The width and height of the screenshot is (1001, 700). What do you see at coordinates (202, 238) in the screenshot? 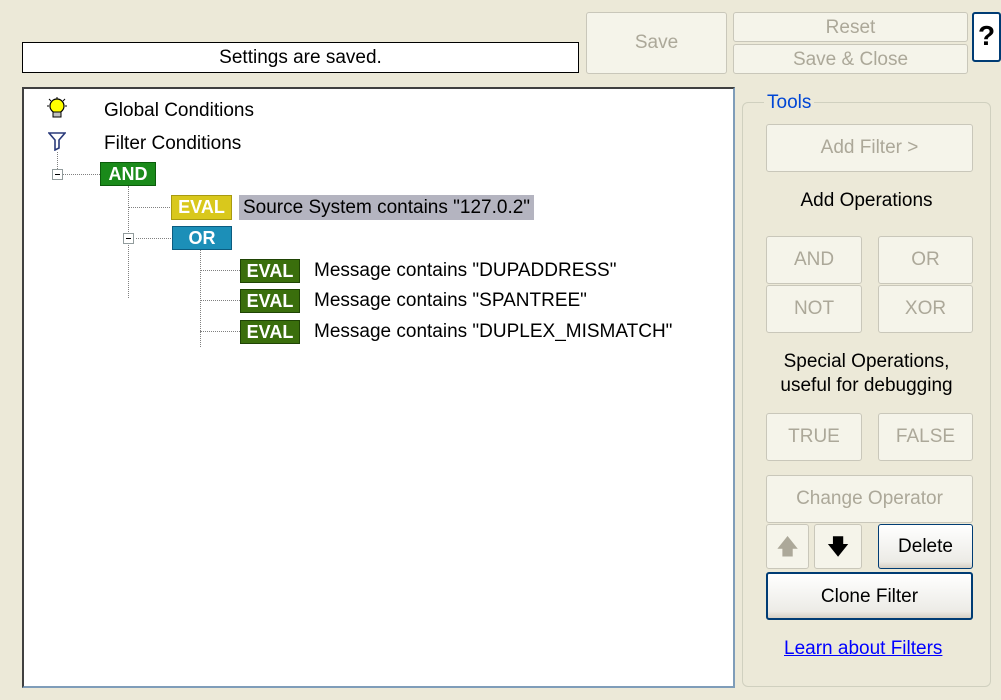
I see `or-badge: OR` at bounding box center [202, 238].